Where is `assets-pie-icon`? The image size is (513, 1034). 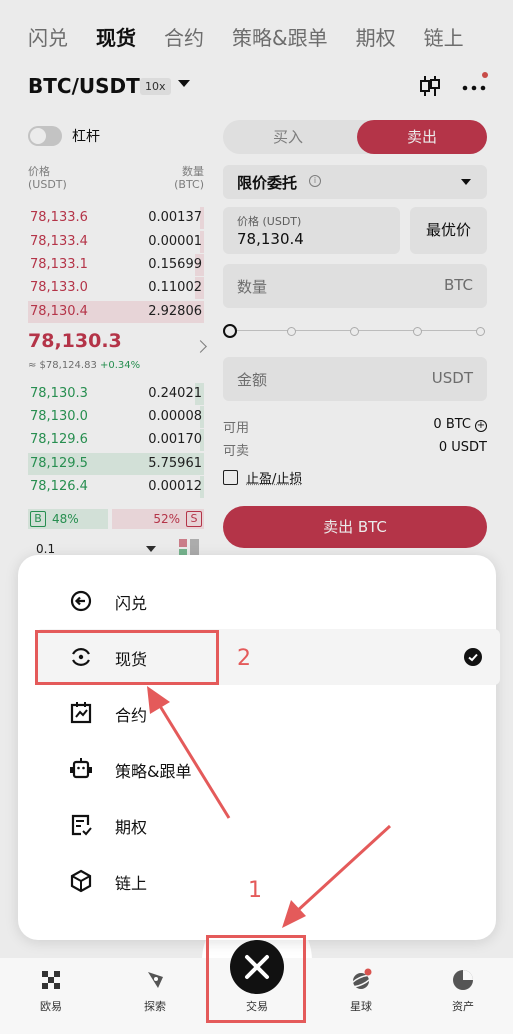
assets-pie-icon is located at coordinates (463, 980).